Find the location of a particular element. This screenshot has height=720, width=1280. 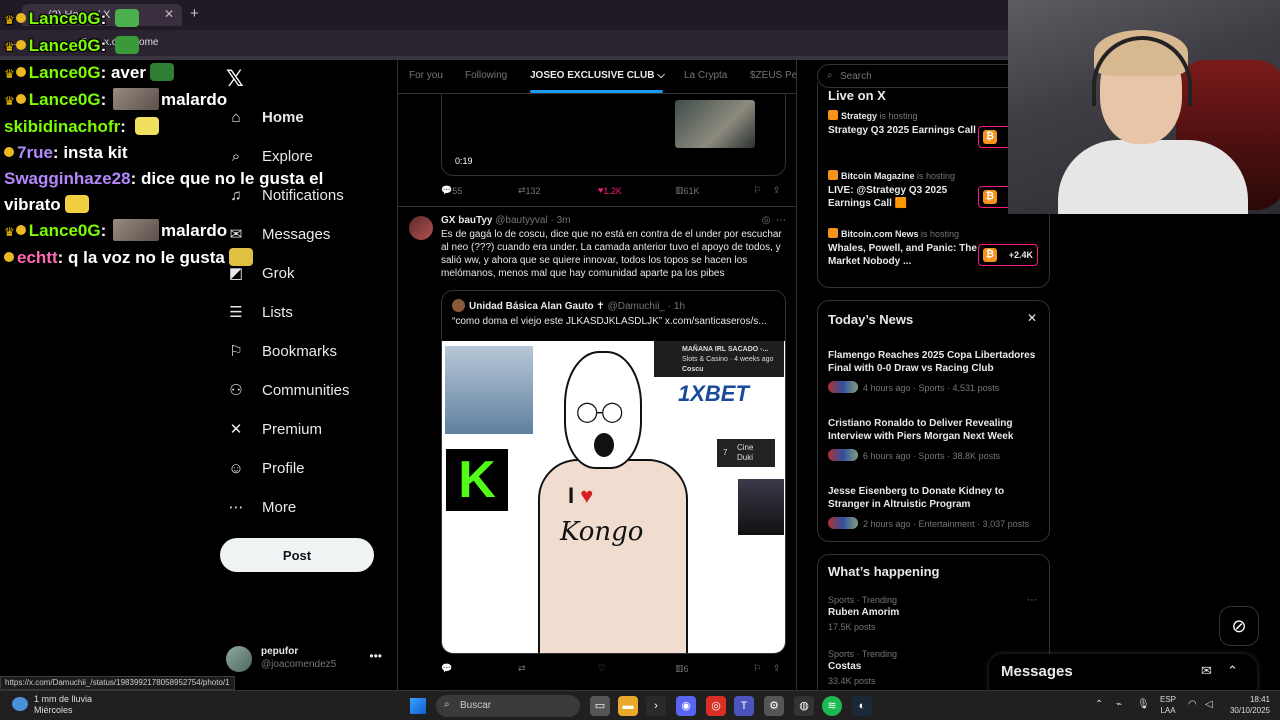

account-switcher: pepufor @joacomendez5 ••• is located at coordinates (306, 659).